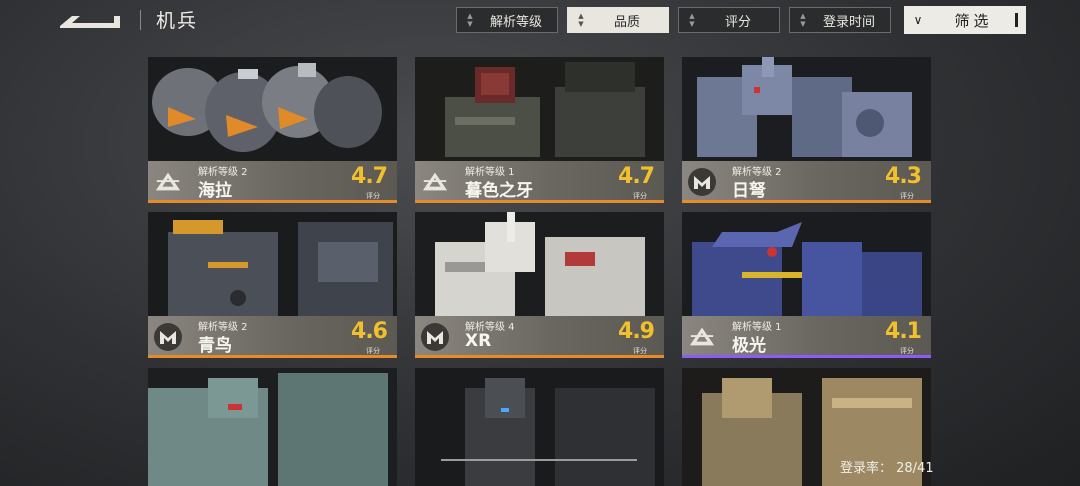  I want to click on filter-bar-icon, so click(1016, 20).